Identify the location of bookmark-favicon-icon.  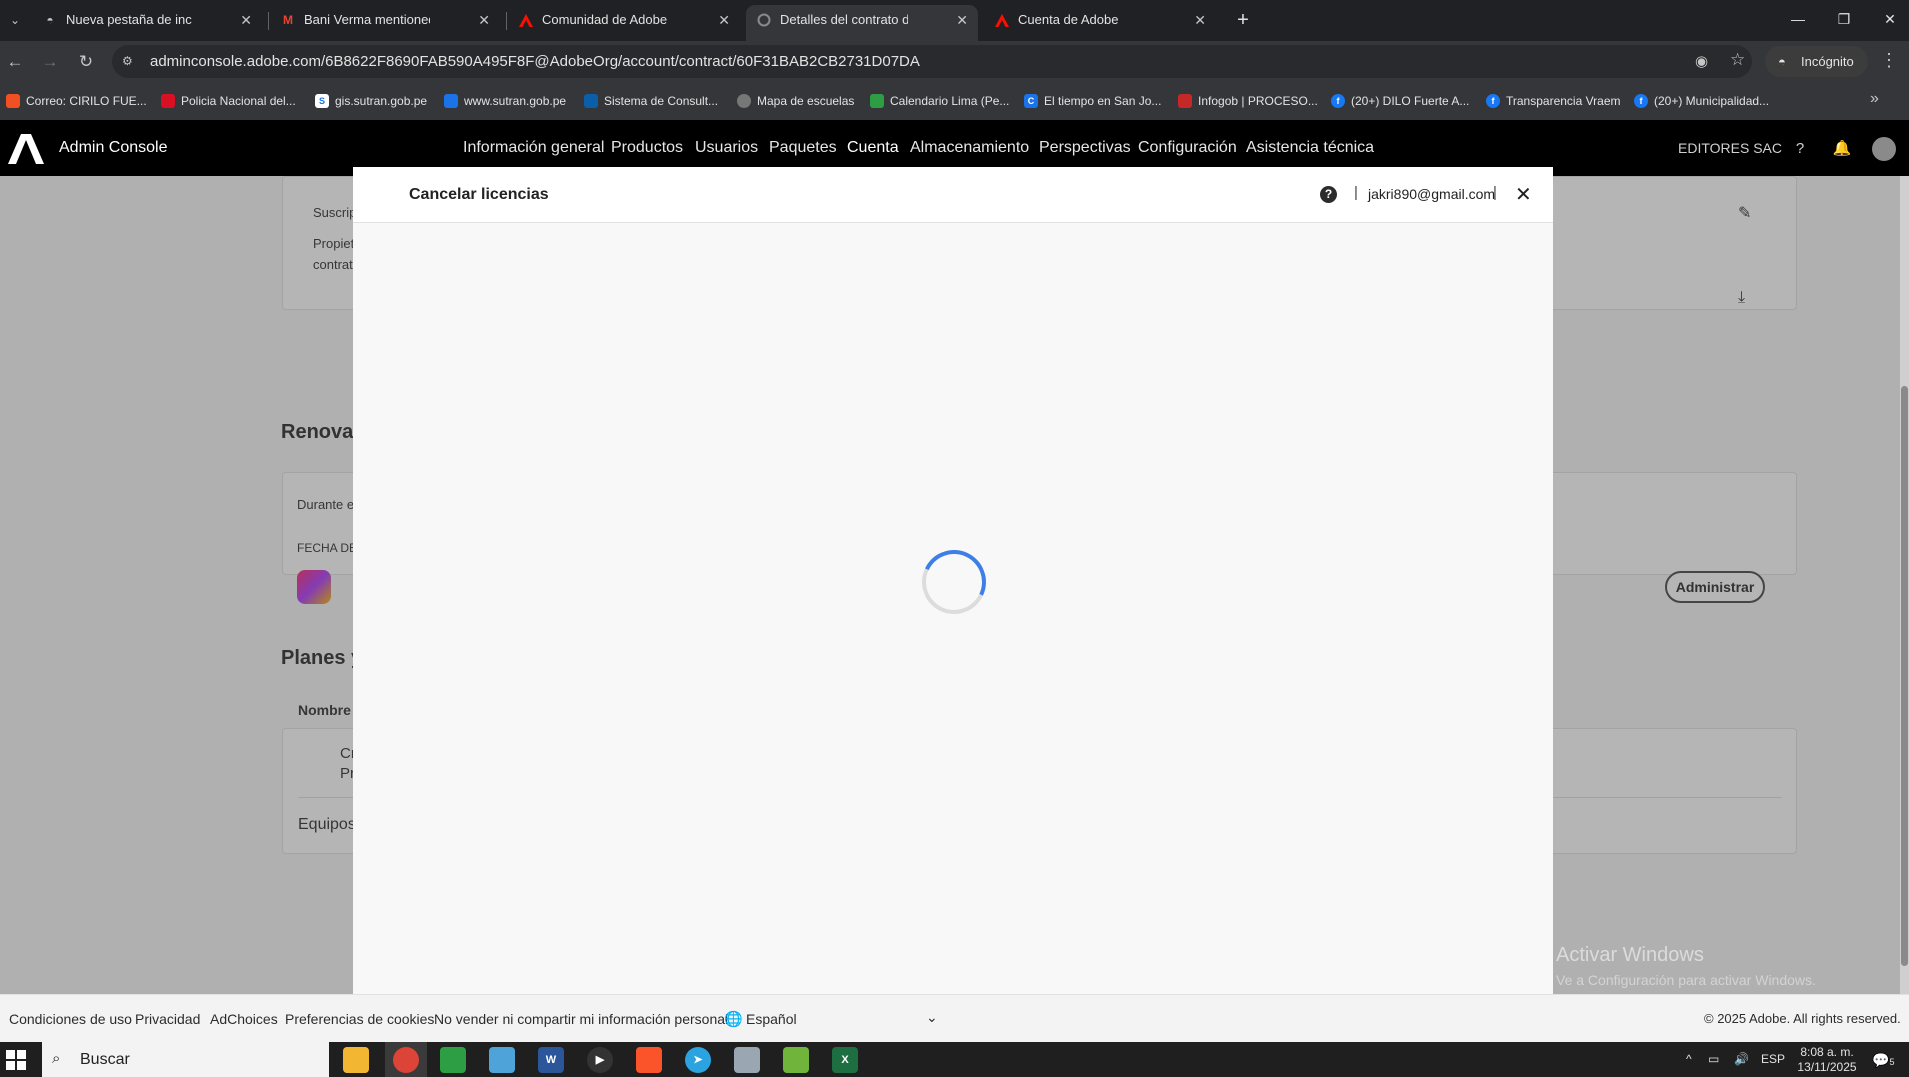
(877, 101).